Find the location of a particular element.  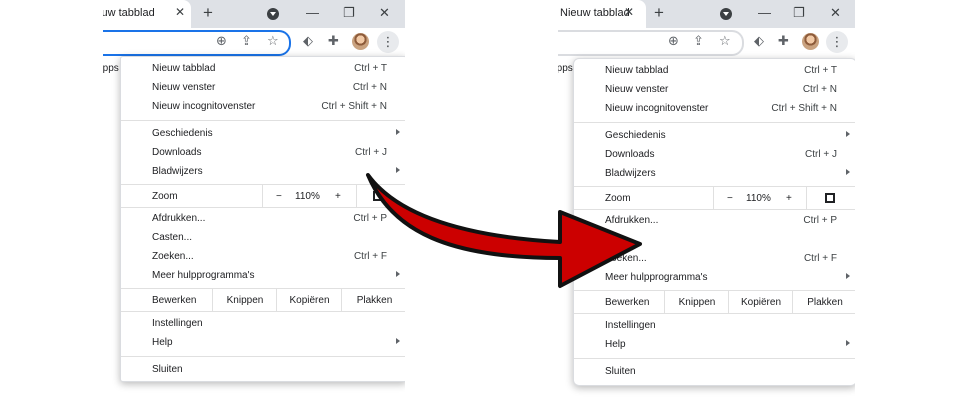

red-arrow-graphic is located at coordinates (504, 230).